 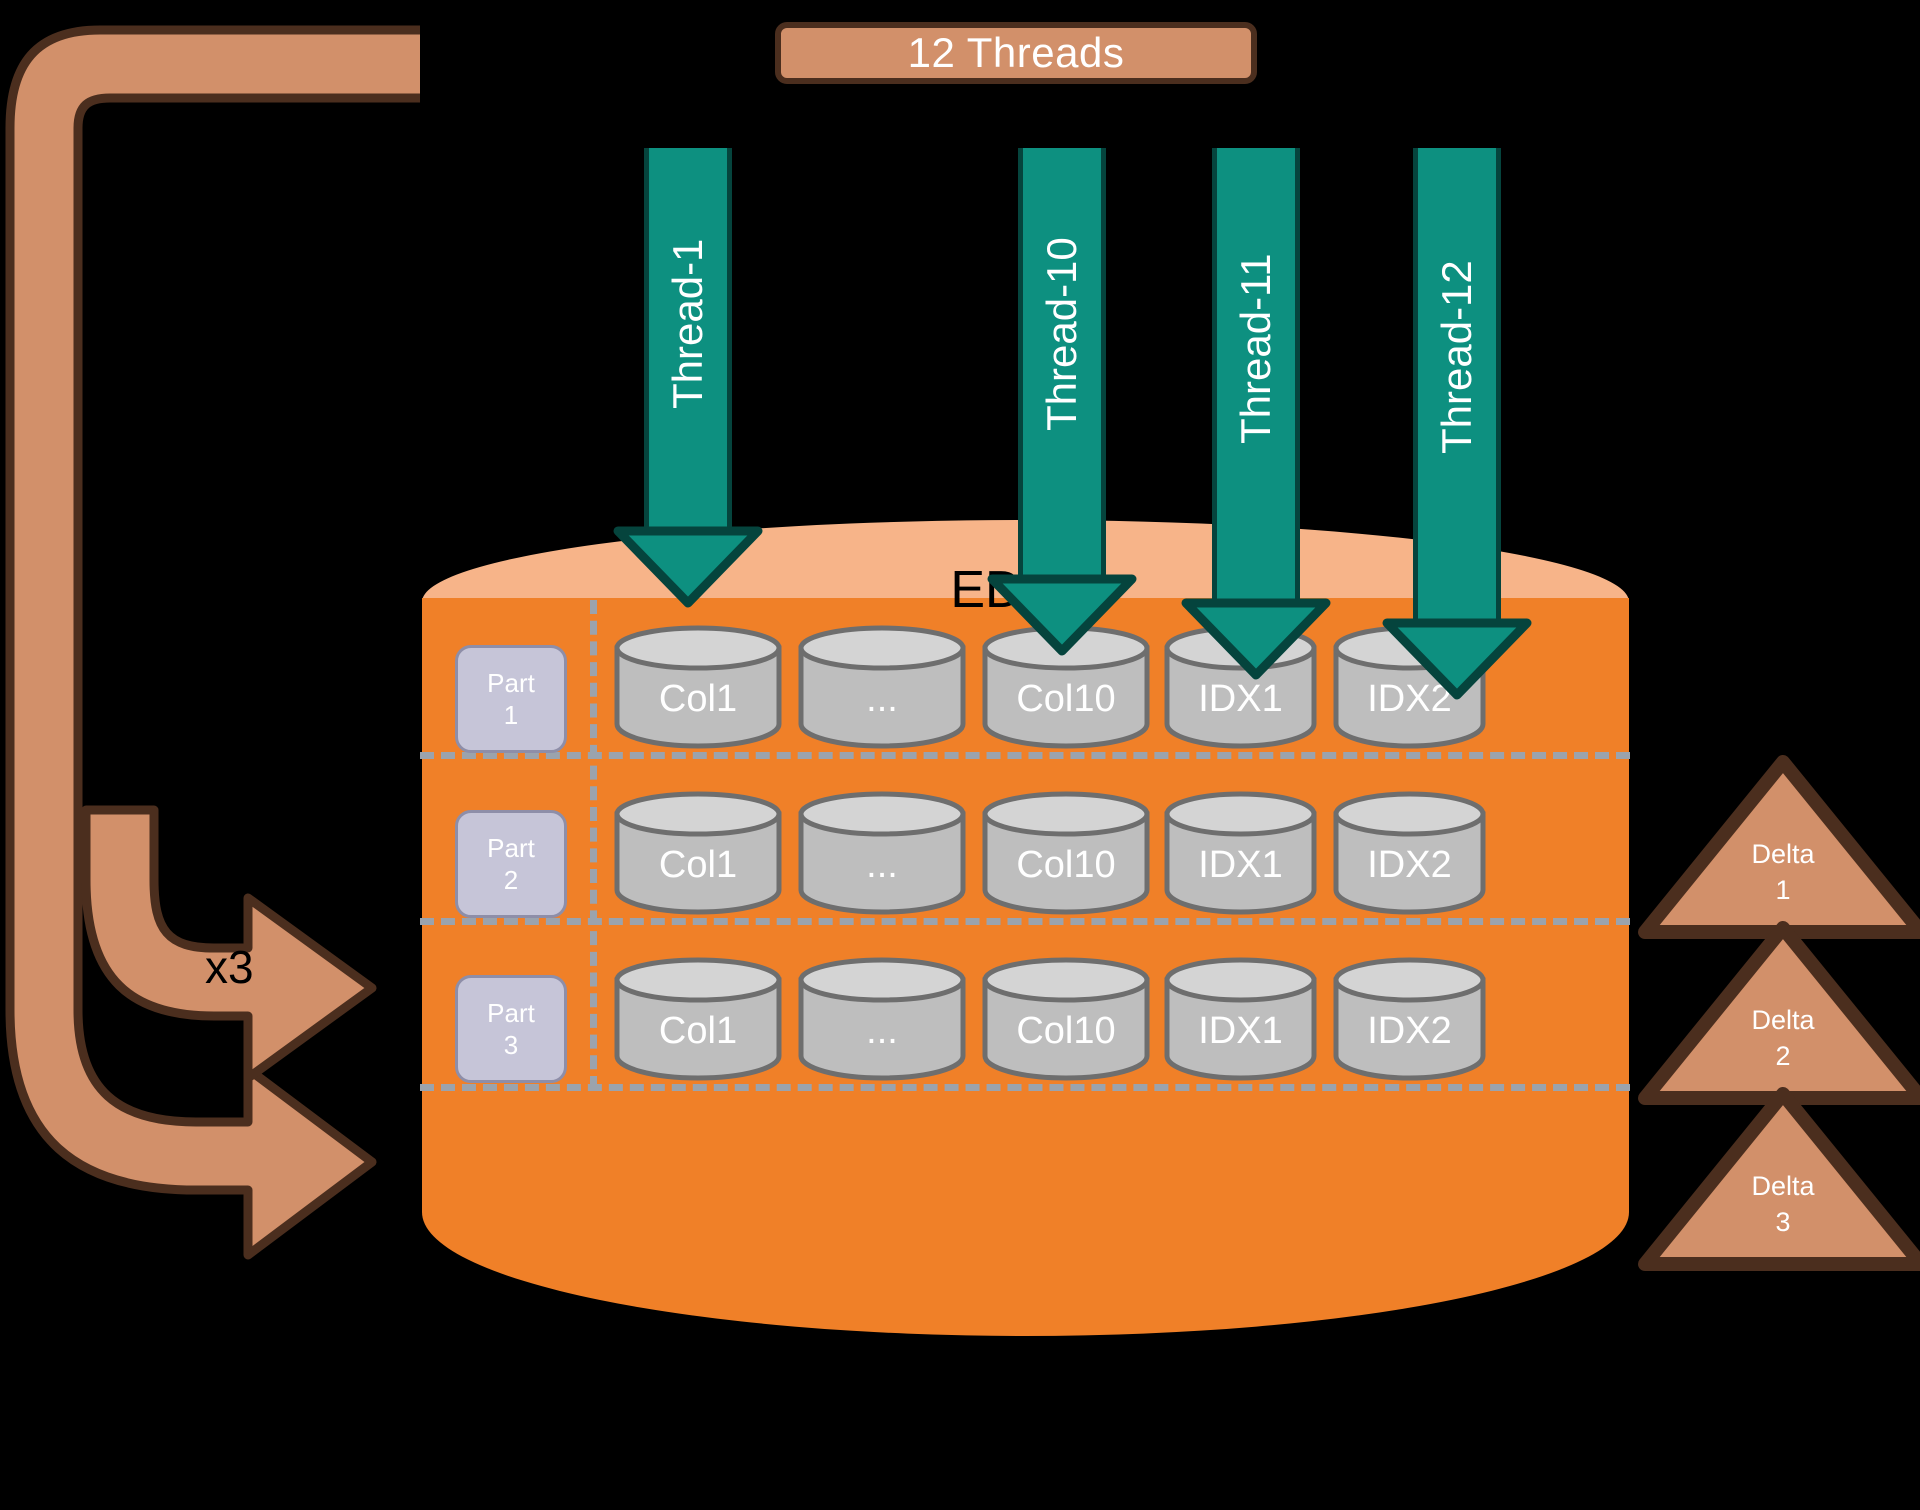 What do you see at coordinates (511, 715) in the screenshot?
I see `partition-chip-number: 1` at bounding box center [511, 715].